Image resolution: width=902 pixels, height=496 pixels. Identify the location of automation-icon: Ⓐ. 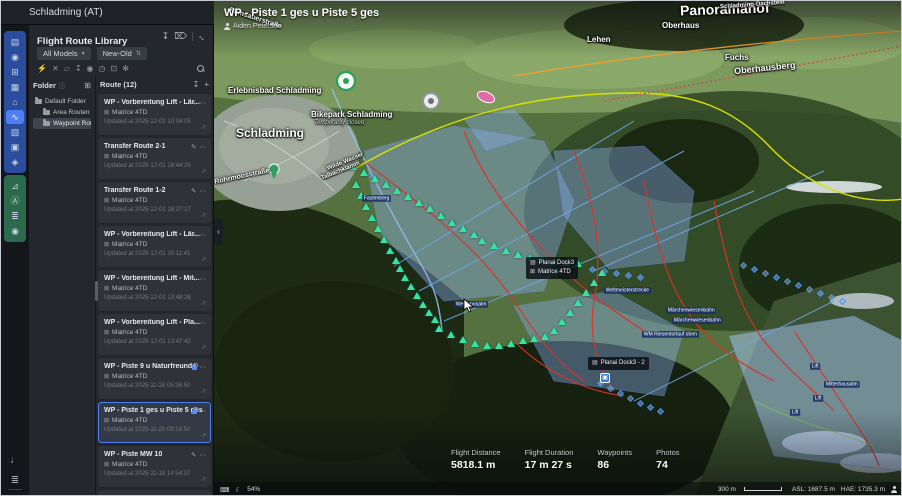
(15, 201).